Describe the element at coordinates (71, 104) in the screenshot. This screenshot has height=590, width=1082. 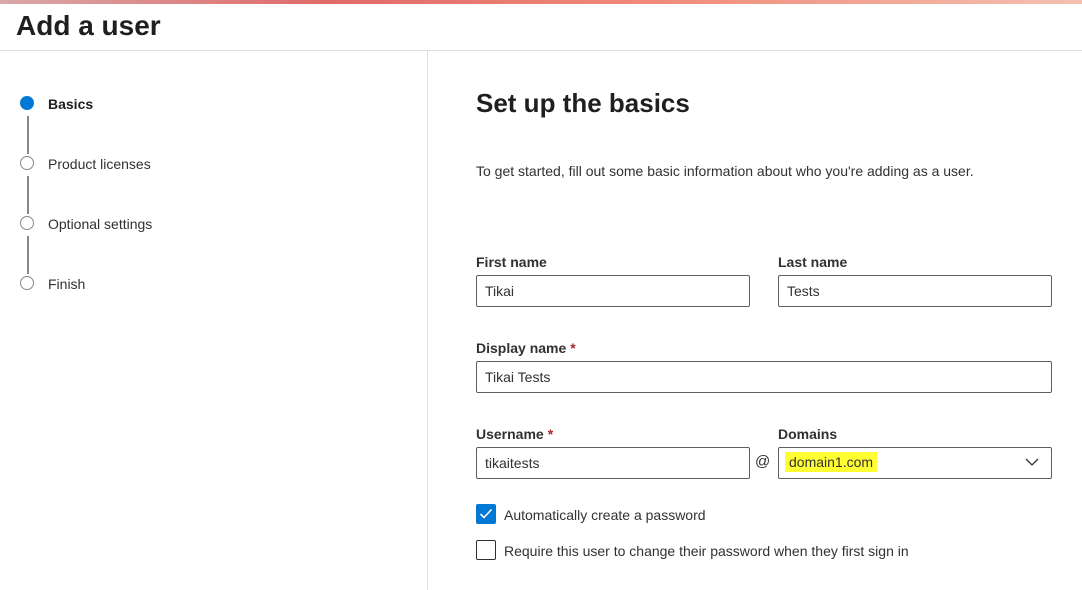
I see `step-label: Basics` at that location.